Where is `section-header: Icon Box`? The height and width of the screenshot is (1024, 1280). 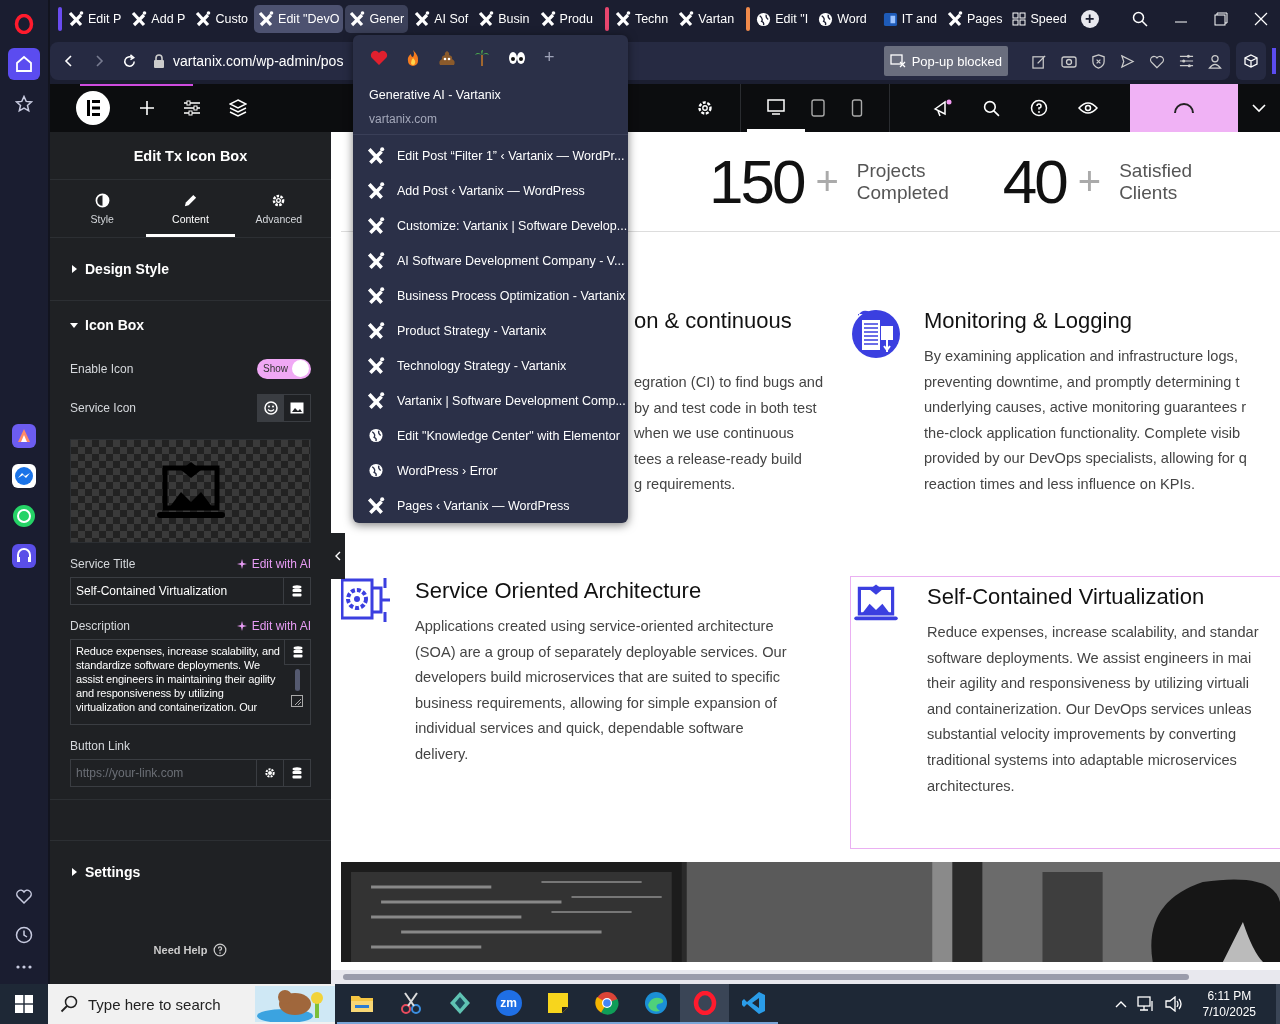
section-header: Icon Box is located at coordinates (190, 325).